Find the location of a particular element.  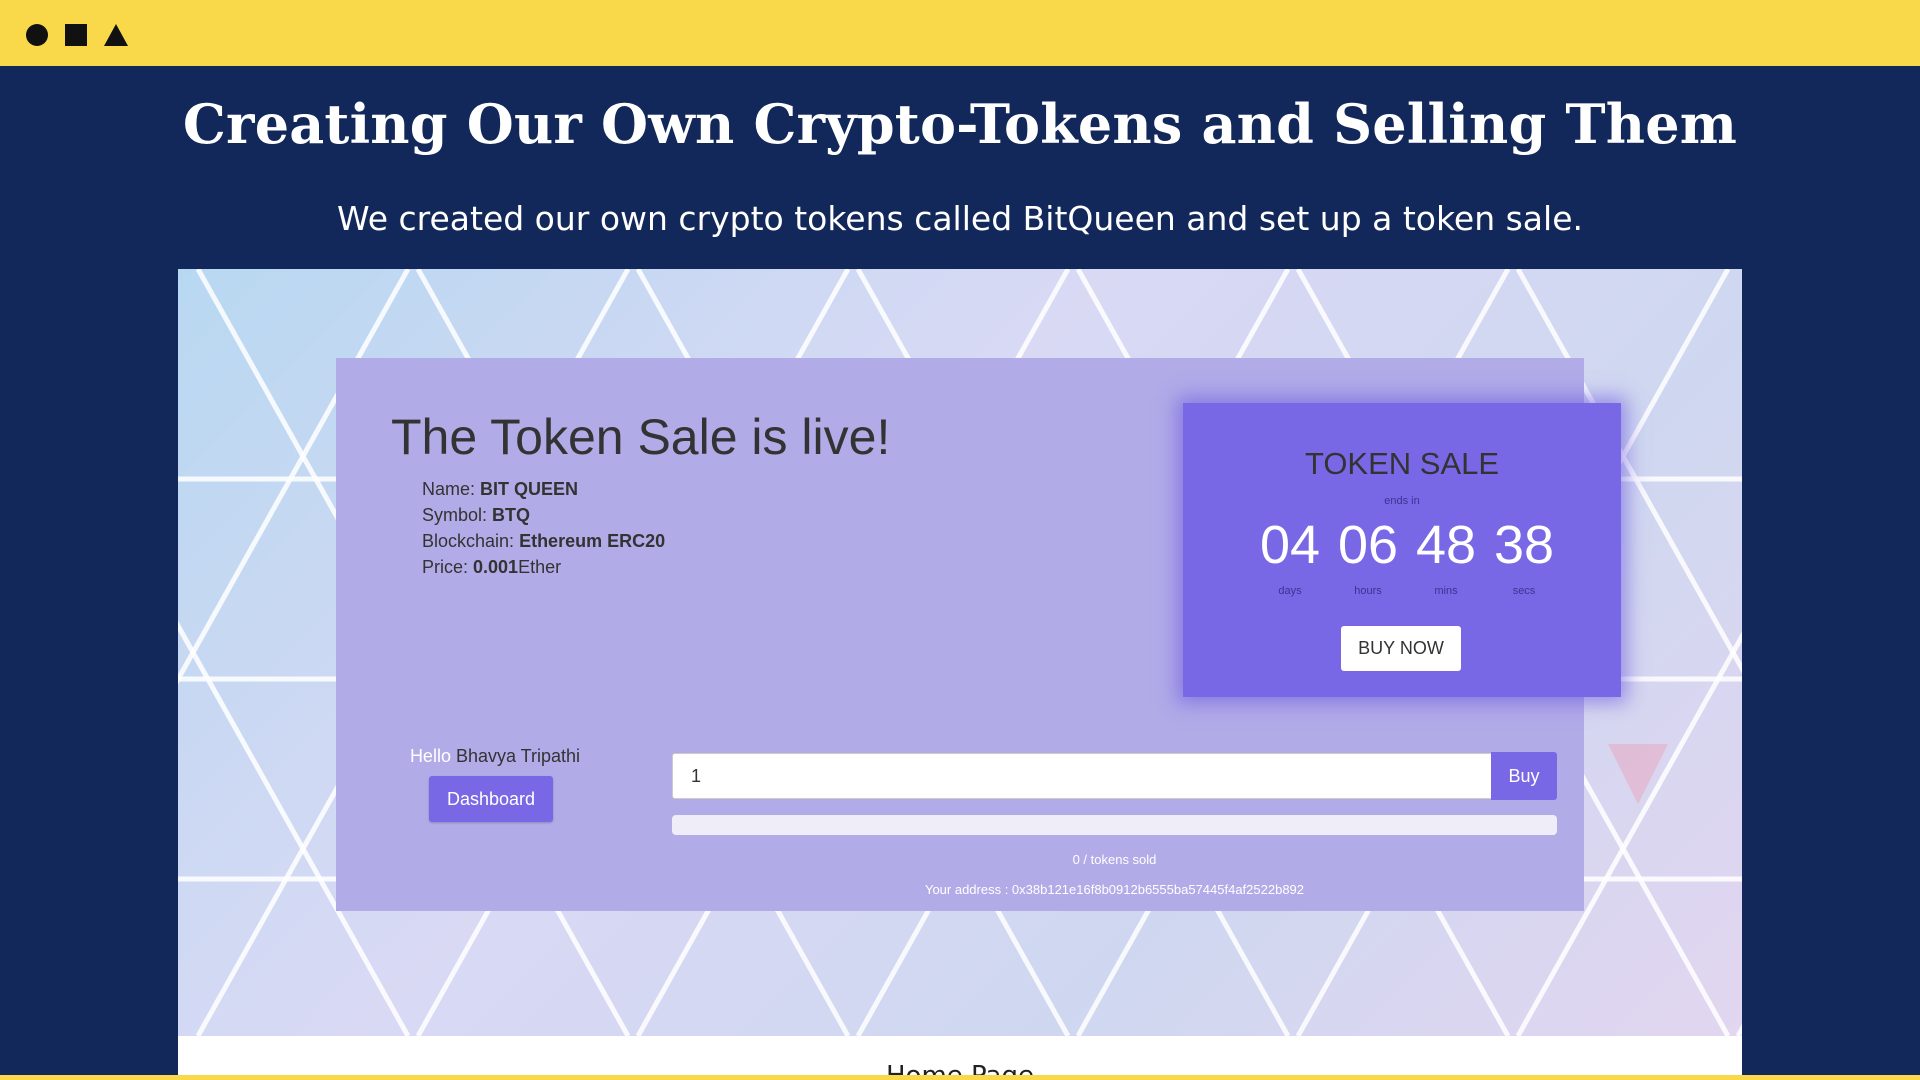

token-price-row: Price: 0.001Ether is located at coordinates (543, 567).